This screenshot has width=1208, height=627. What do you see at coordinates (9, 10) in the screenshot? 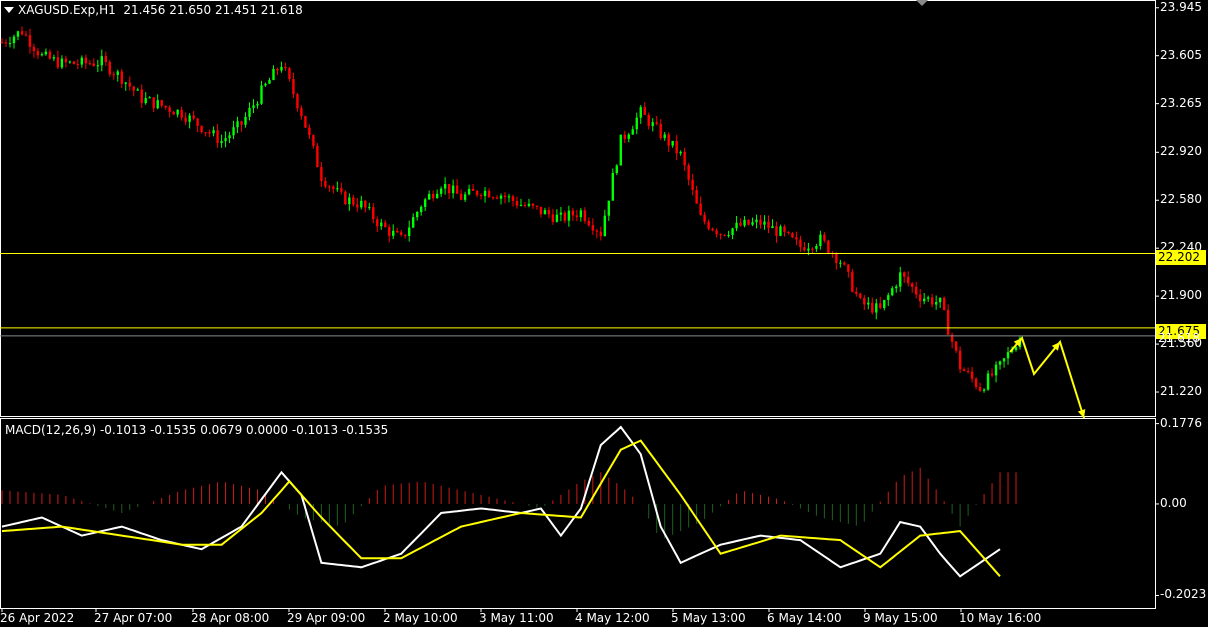
I see `menu-triangle-icon` at bounding box center [9, 10].